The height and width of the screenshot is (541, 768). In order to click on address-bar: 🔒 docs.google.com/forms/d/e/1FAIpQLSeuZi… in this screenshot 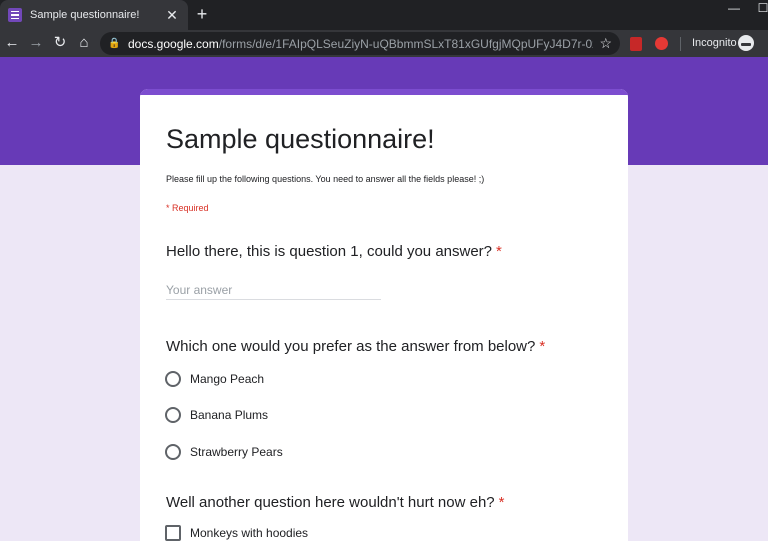, I will do `click(360, 43)`.